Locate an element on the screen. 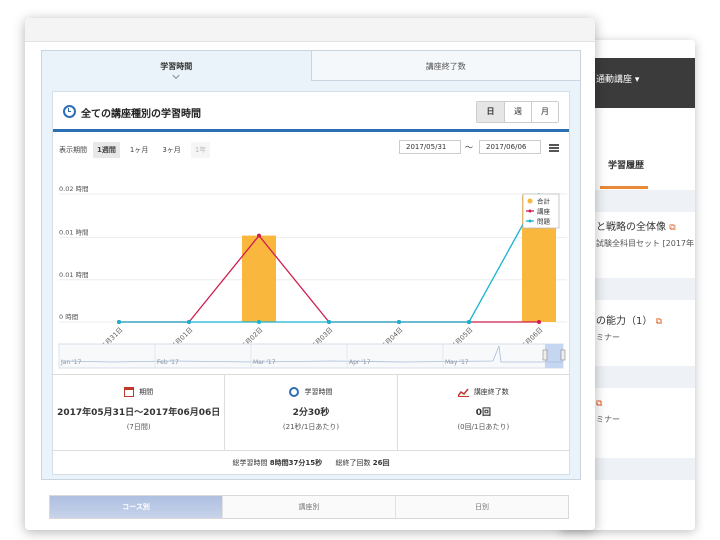 This screenshot has height=540, width=720. navigator-frame is located at coordinates (311, 356).